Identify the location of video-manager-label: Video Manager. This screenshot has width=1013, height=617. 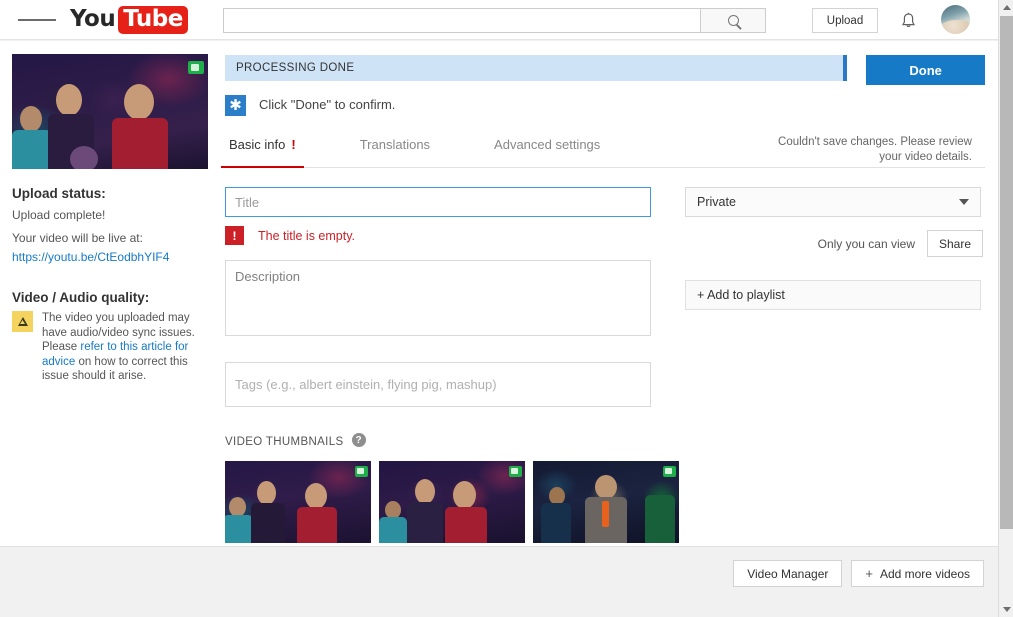
(788, 573).